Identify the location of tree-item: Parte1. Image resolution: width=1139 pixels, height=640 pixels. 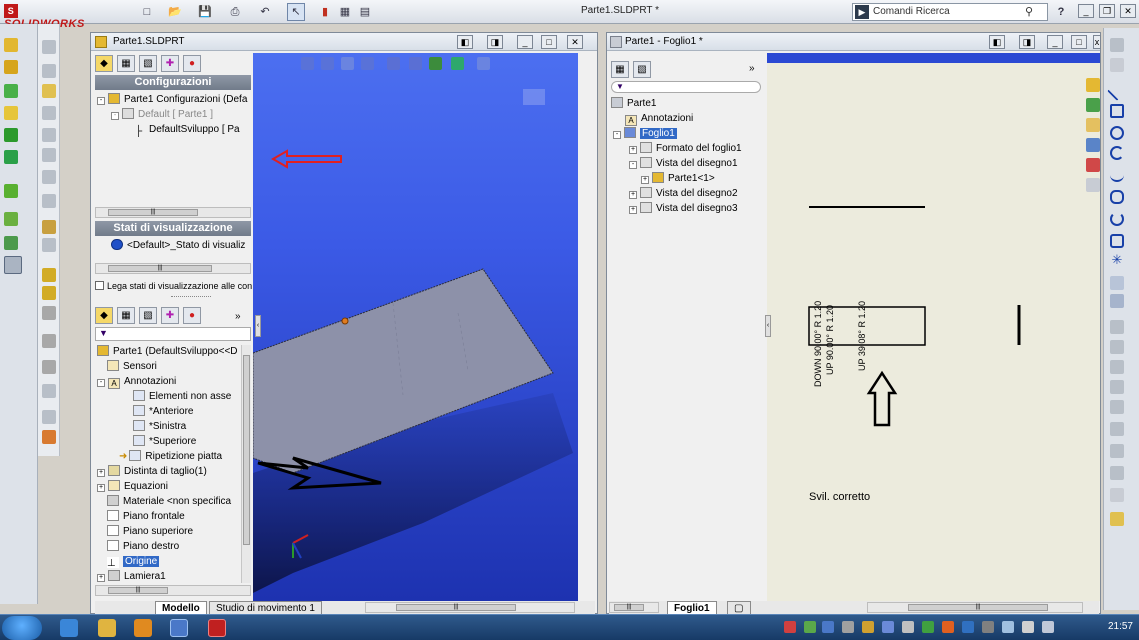
(633, 104).